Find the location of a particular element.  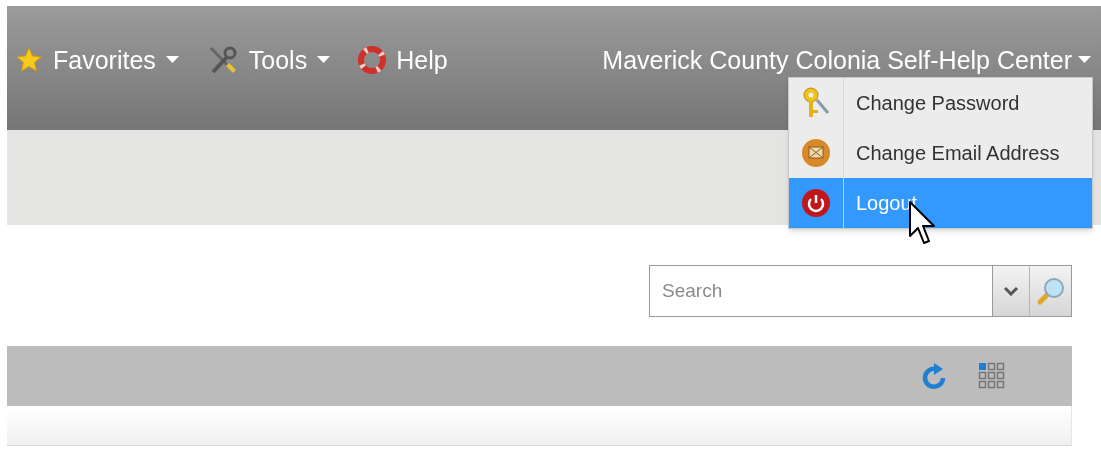

search-button is located at coordinates (1051, 291).